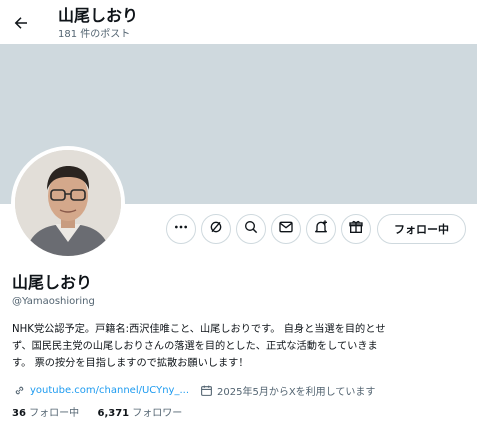  What do you see at coordinates (19, 413) in the screenshot?
I see `following-count: 36` at bounding box center [19, 413].